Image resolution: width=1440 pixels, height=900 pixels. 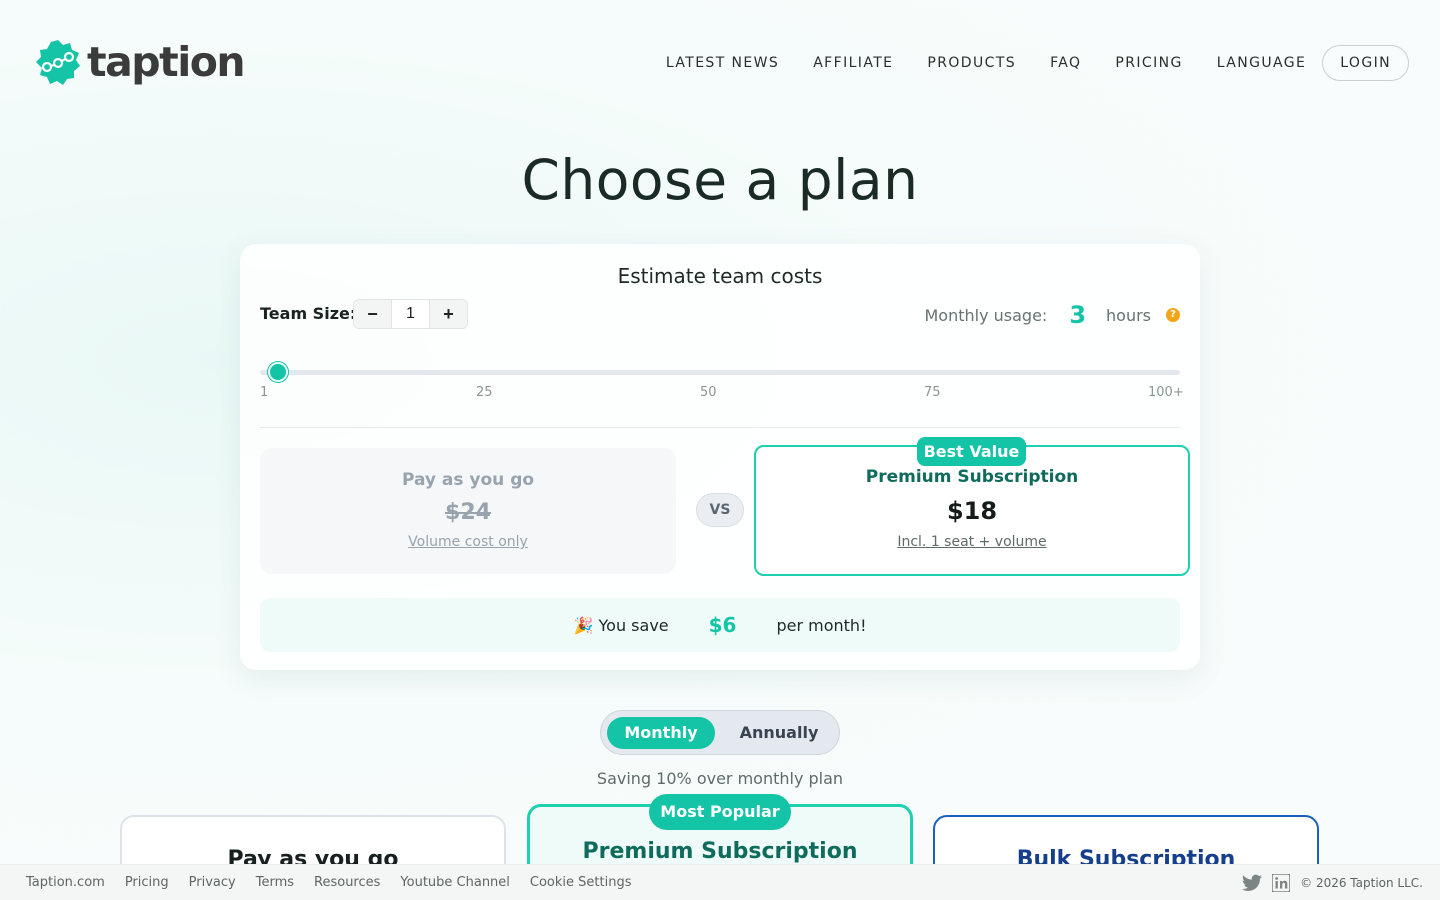 I want to click on savings-banner: 🎉 You save $6 per month!, so click(x=720, y=625).